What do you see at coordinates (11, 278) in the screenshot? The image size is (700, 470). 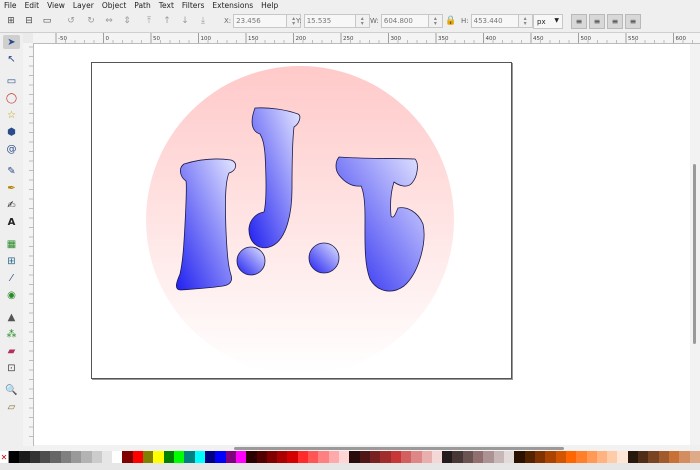 I see `dropper-tool-icon: ⁄` at bounding box center [11, 278].